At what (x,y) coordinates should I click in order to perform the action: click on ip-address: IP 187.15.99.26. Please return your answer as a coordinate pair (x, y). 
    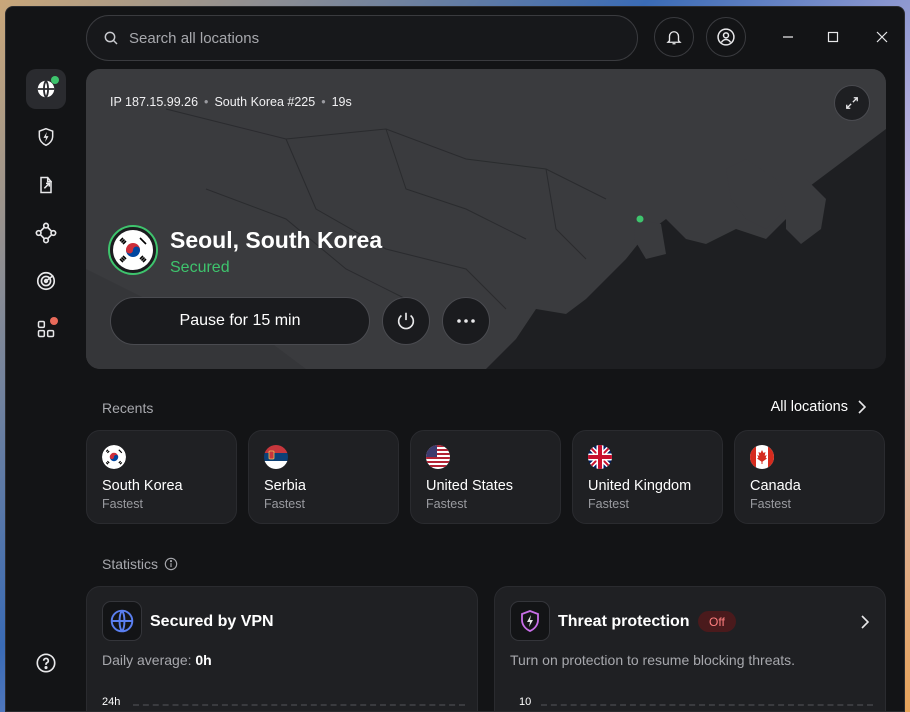
    Looking at the image, I should click on (154, 102).